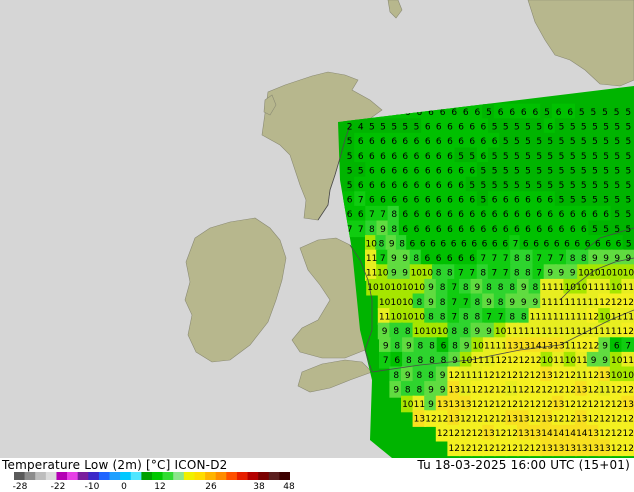  What do you see at coordinates (258, 487) in the screenshot?
I see `legend-tick-label: 38` at bounding box center [258, 487].